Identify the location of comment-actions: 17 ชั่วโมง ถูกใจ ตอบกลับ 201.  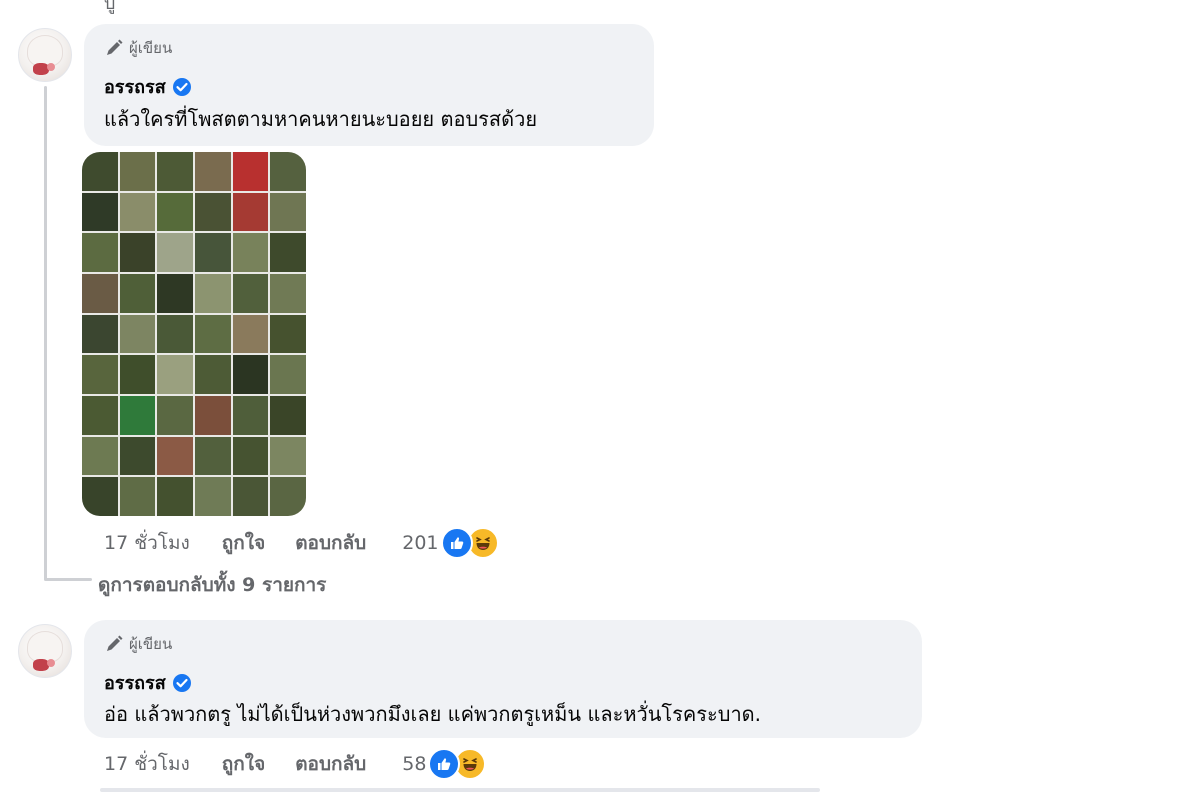
(301, 543).